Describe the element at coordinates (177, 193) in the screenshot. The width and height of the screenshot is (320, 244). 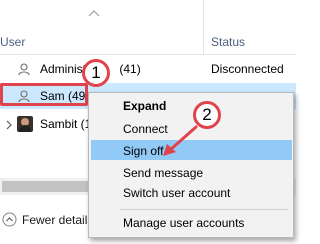
I see `menu-item-label: Switch user account` at that location.